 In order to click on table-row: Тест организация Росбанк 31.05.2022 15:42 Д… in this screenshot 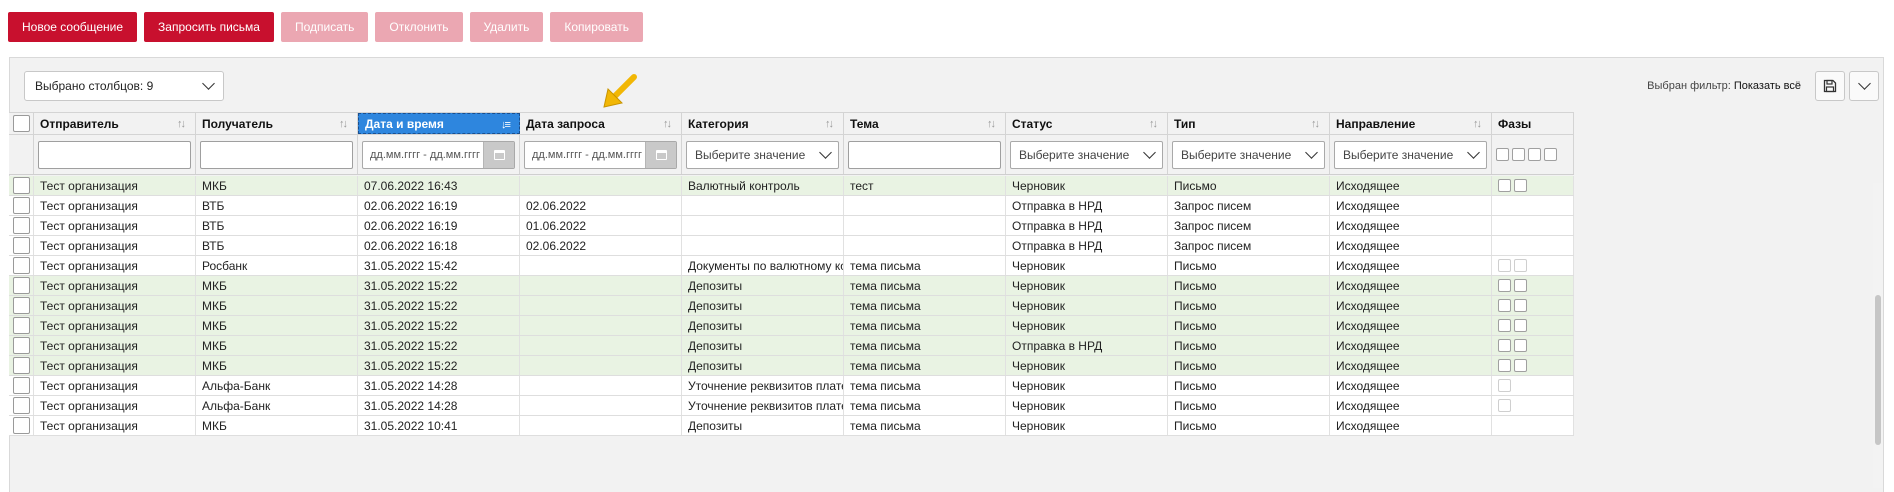, I will do `click(791, 266)`.